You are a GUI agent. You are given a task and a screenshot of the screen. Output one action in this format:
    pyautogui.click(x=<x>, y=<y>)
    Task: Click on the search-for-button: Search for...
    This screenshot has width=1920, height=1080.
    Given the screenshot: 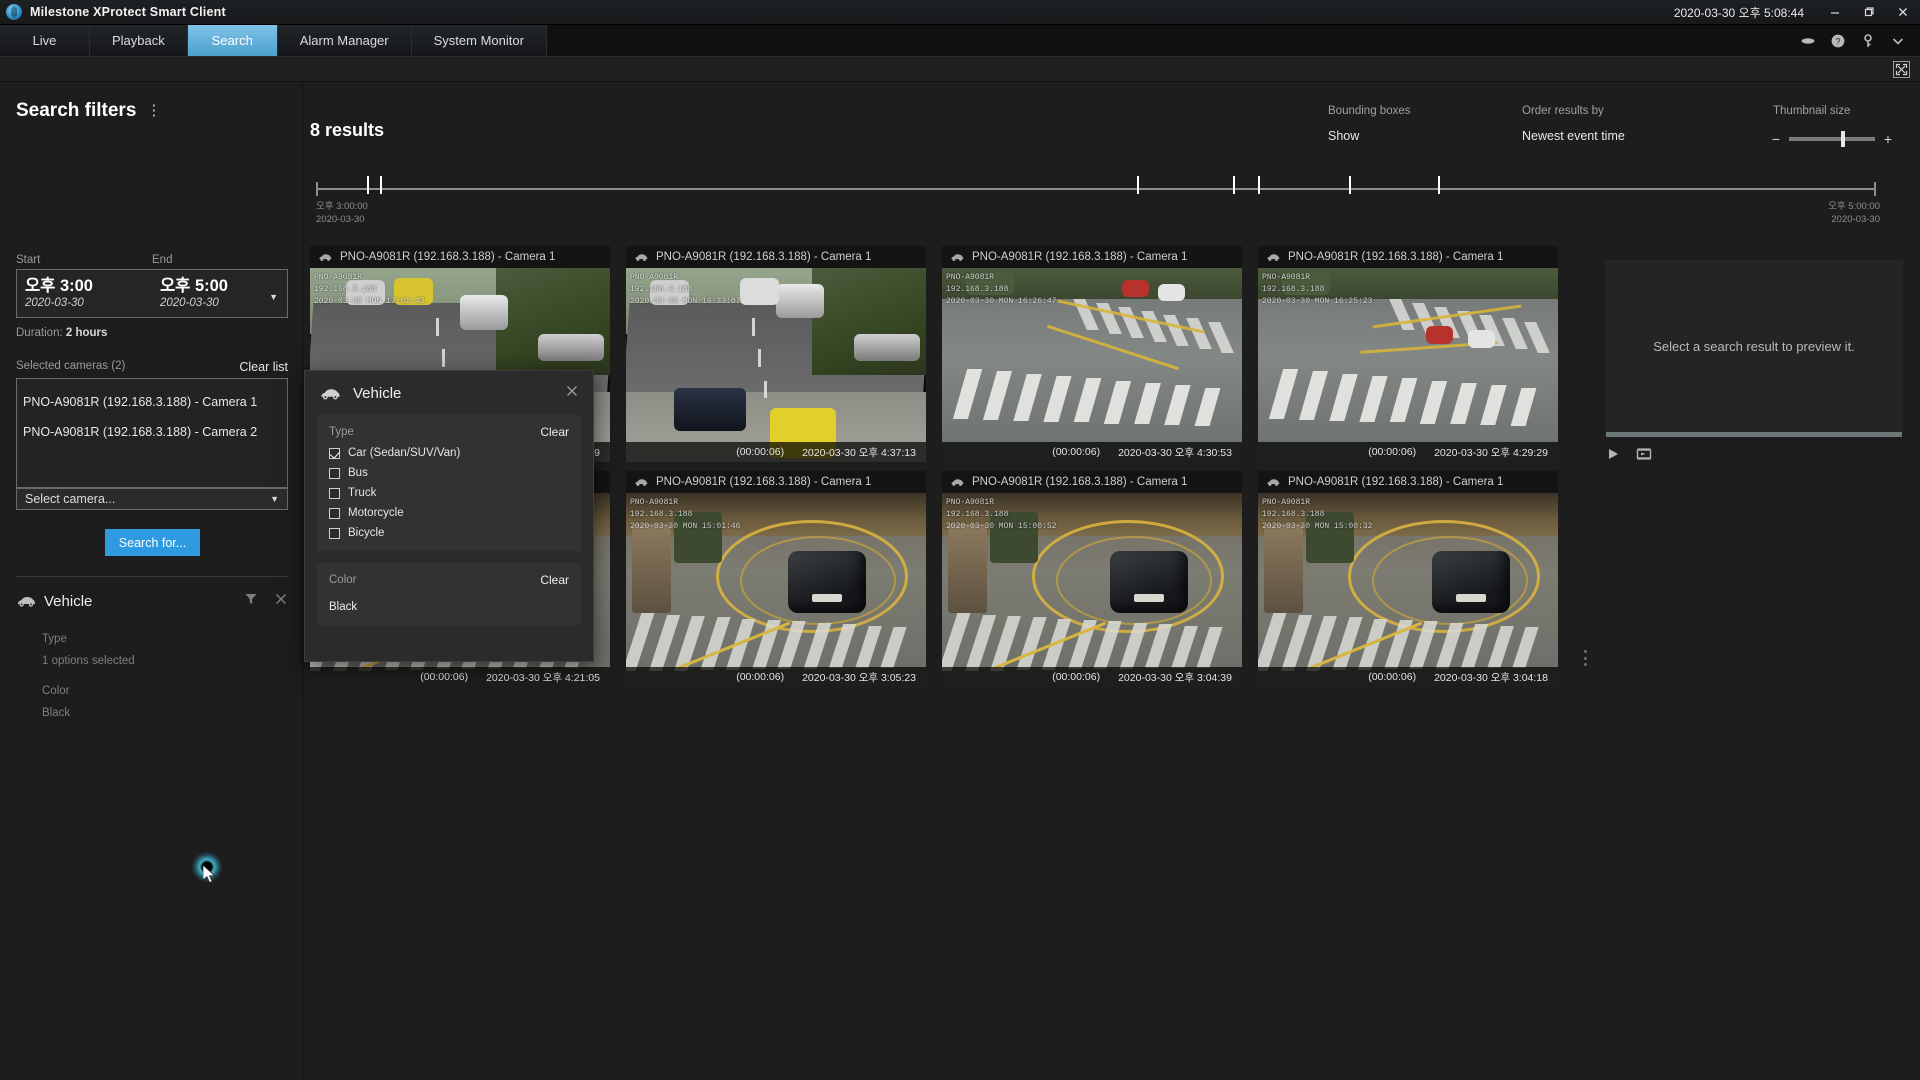 What is the action you would take?
    pyautogui.click(x=152, y=542)
    